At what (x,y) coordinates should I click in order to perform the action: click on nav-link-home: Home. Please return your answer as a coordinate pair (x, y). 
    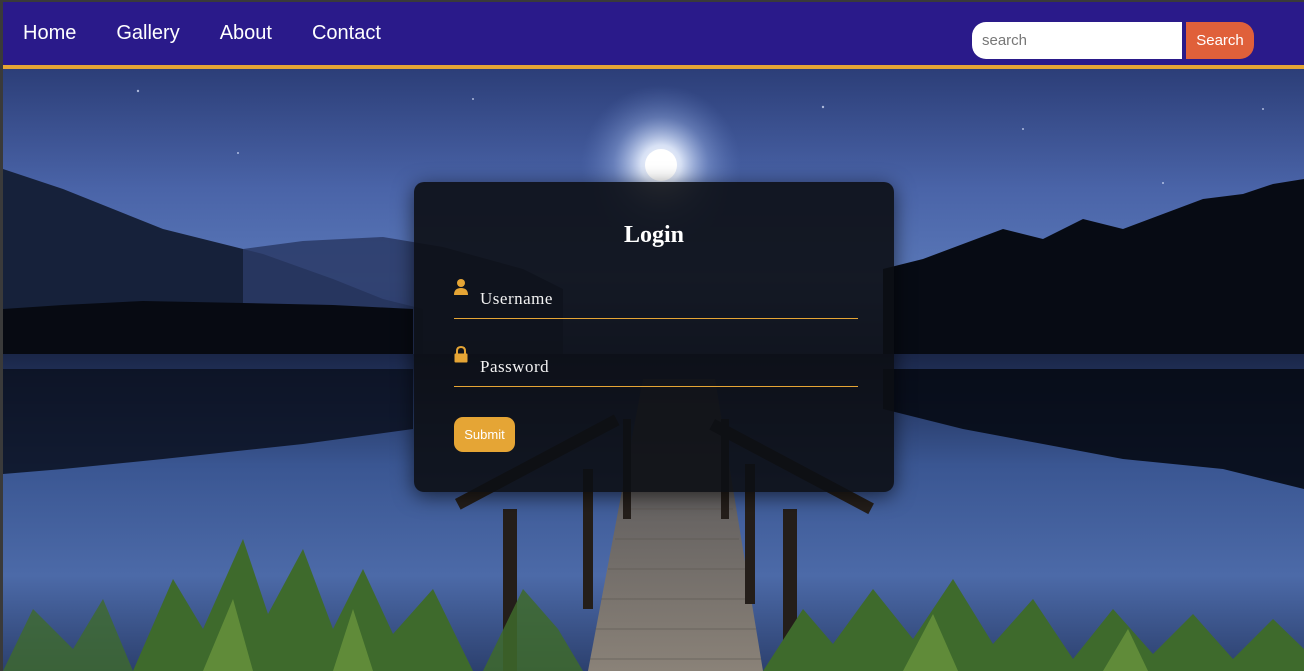
    Looking at the image, I should click on (49, 33).